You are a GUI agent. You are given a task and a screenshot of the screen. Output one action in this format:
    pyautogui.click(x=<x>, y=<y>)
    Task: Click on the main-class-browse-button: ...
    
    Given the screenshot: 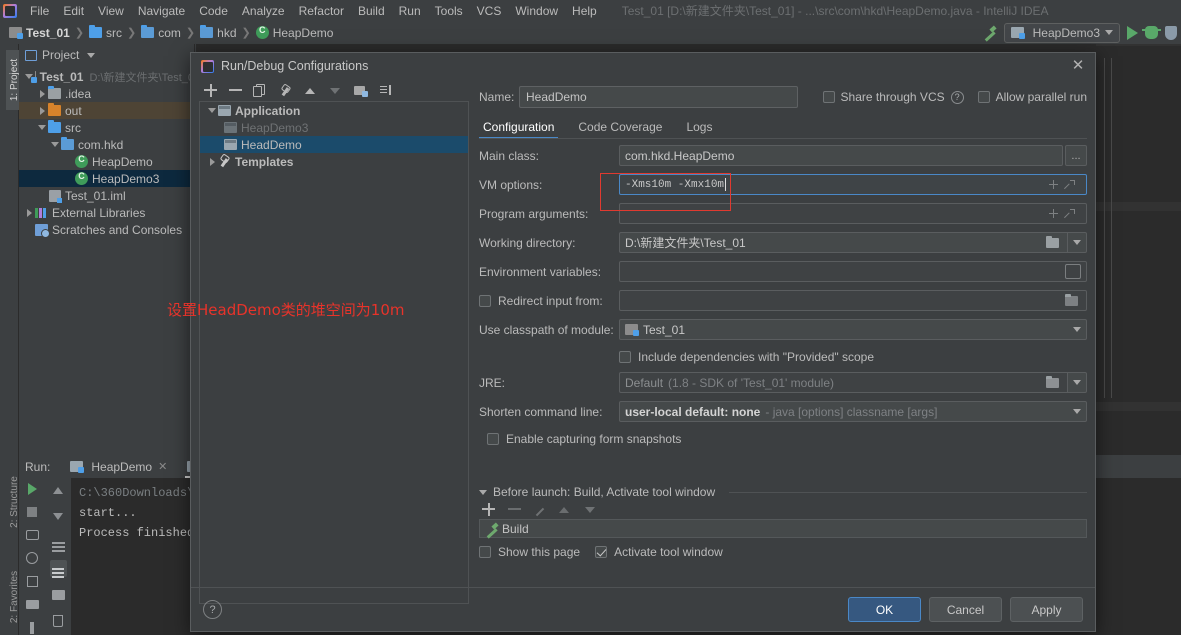 What is the action you would take?
    pyautogui.click(x=1076, y=155)
    